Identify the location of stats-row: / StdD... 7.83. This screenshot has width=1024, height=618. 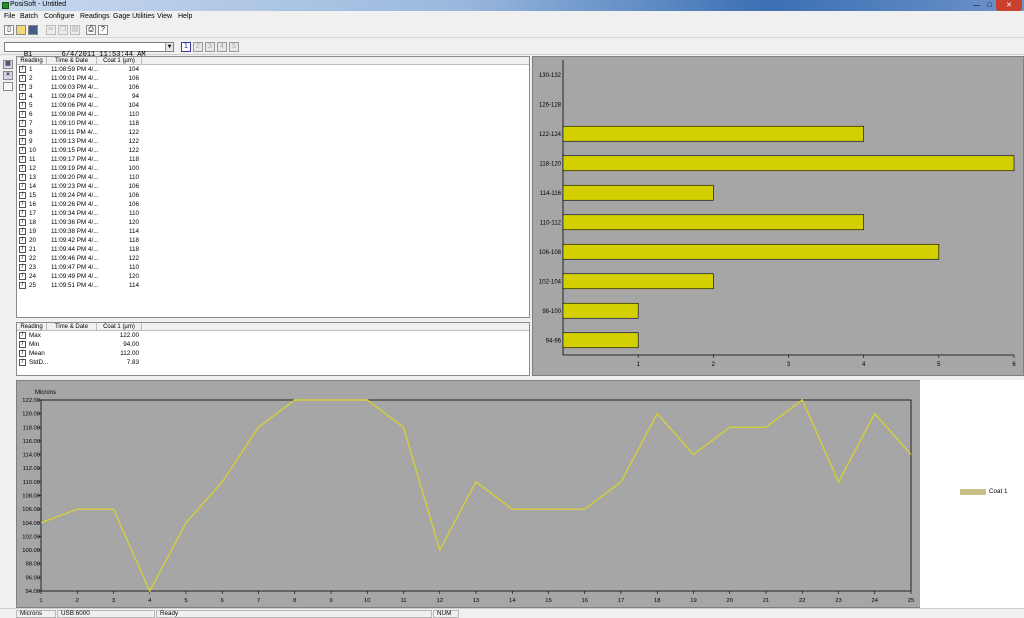
(273, 362).